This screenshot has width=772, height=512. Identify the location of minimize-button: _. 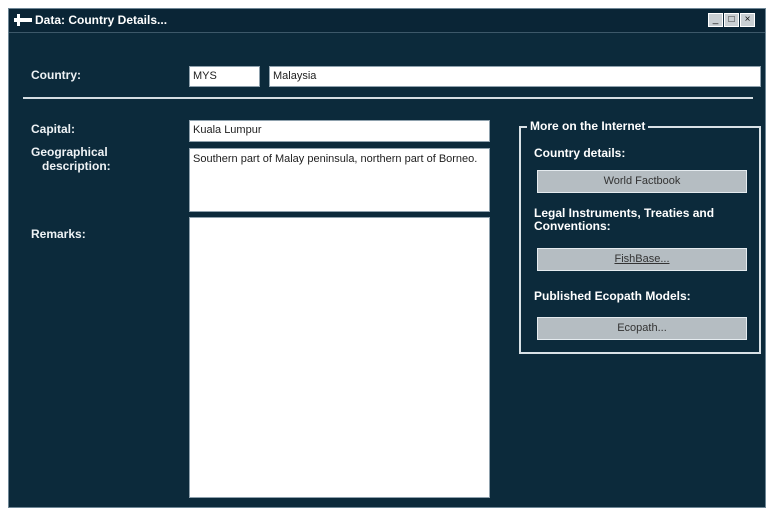
(715, 20).